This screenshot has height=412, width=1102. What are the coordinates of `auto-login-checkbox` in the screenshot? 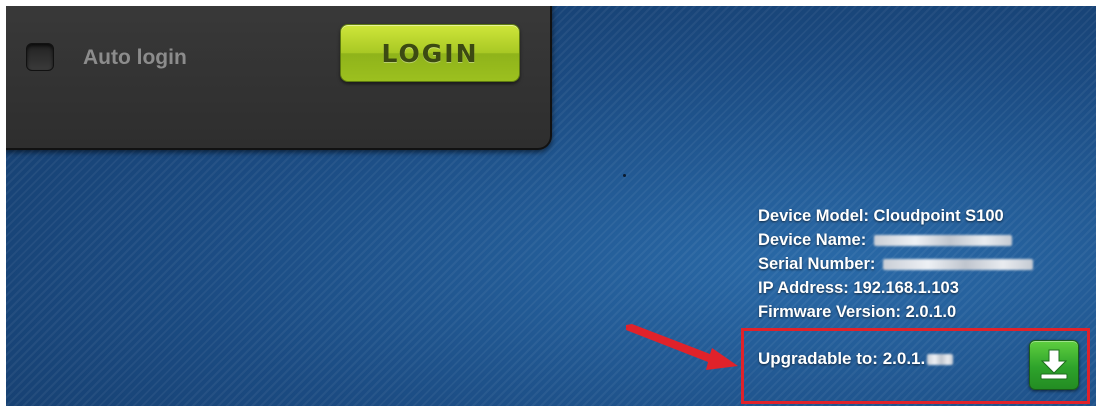 It's located at (40, 57).